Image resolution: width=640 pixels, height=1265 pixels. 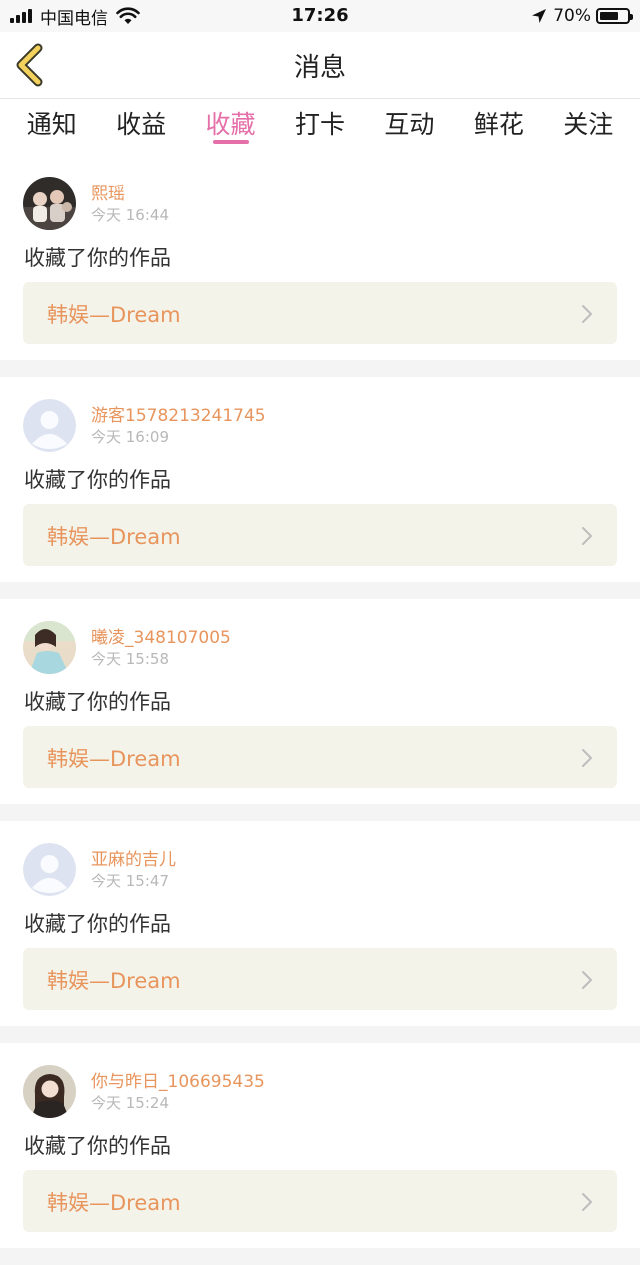 I want to click on username: 曦凌_348107005, so click(x=161, y=635).